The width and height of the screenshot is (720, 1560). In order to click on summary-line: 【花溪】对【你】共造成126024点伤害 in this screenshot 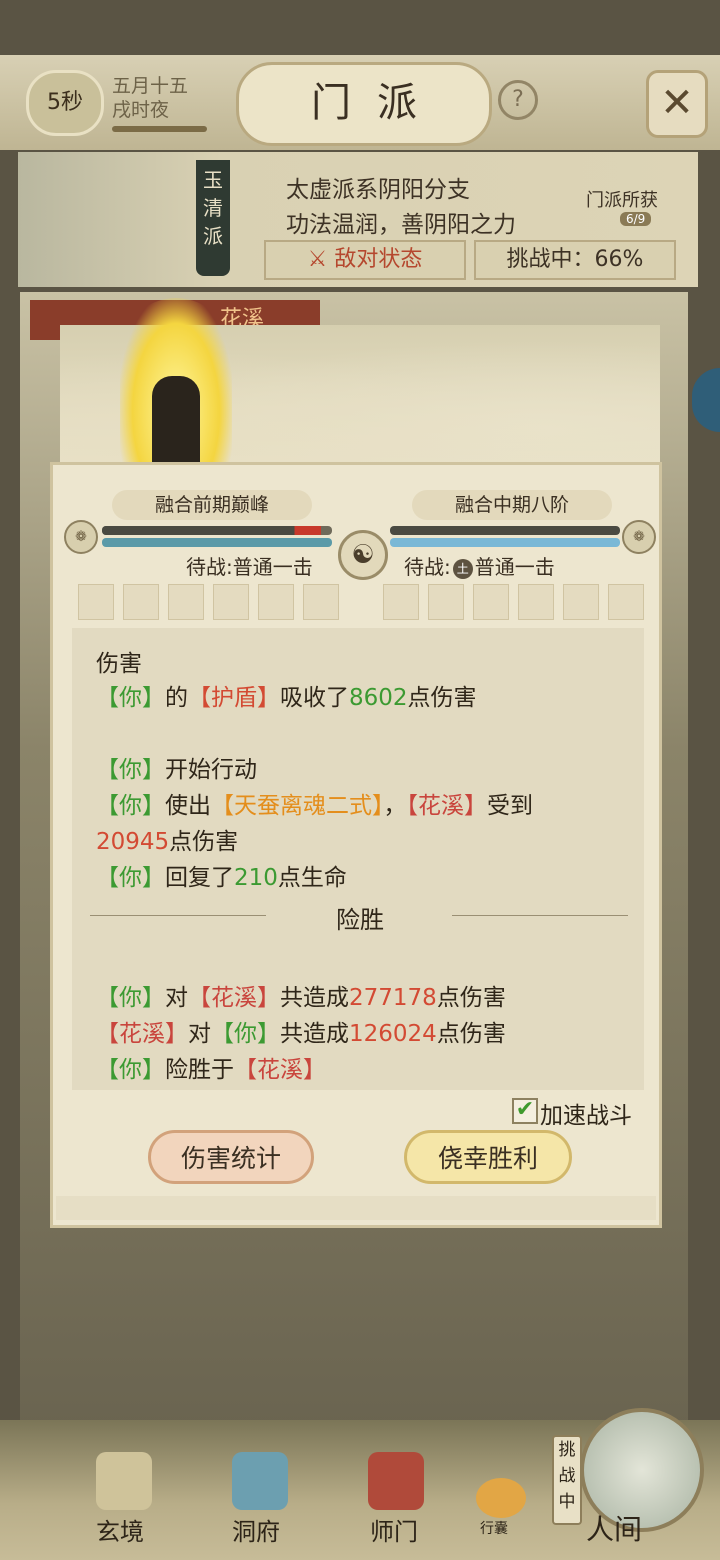, I will do `click(301, 1031)`.